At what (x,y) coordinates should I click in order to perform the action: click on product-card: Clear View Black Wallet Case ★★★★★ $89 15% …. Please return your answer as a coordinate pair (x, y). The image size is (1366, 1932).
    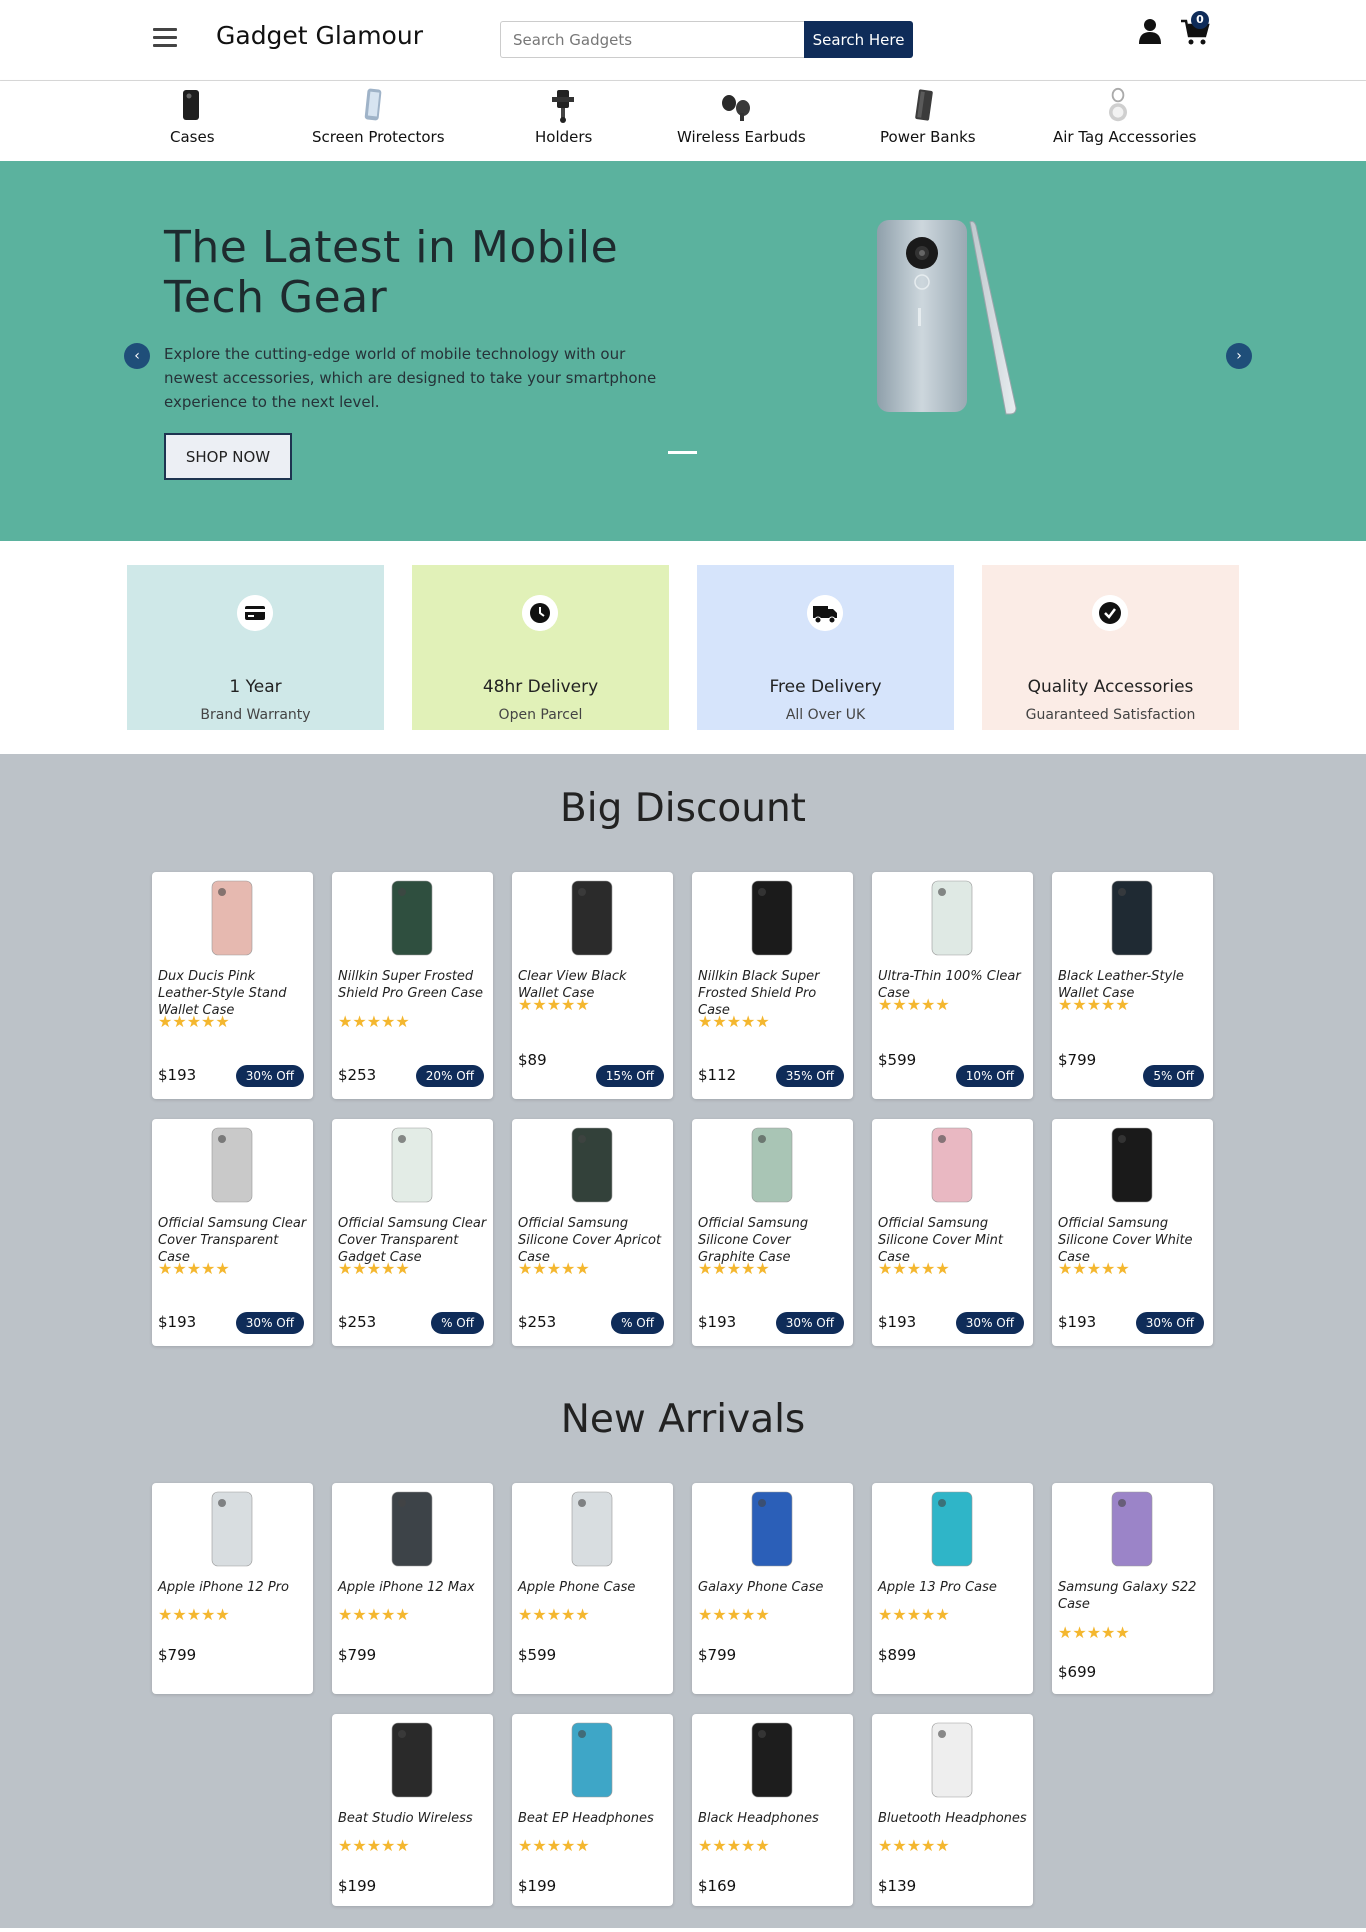
    Looking at the image, I should click on (592, 985).